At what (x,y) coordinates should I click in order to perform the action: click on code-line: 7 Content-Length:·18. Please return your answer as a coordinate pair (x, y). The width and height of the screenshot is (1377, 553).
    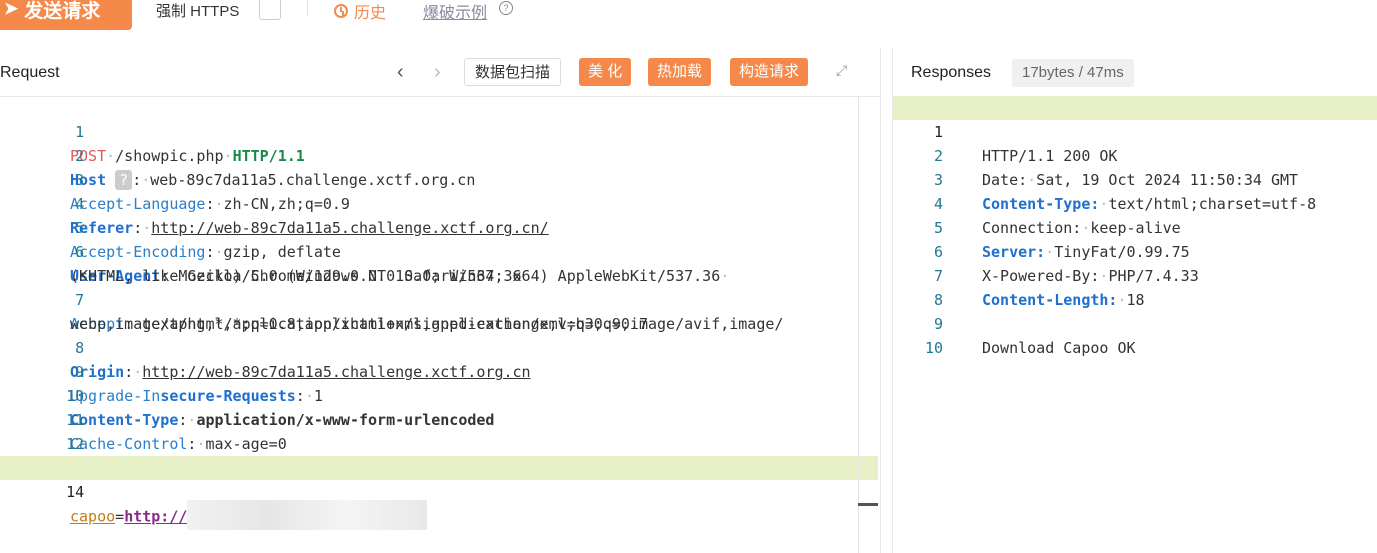
    Looking at the image, I should click on (1019, 274).